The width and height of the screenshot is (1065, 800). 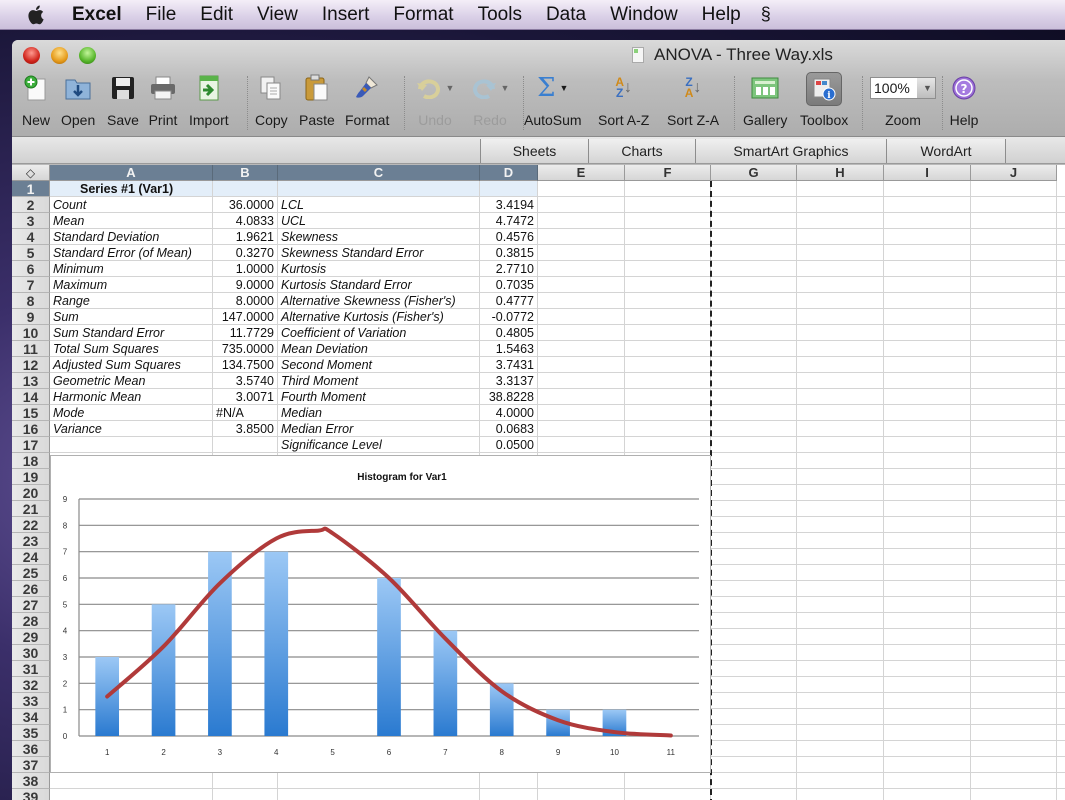 I want to click on cell-c13: Third Moment, so click(x=379, y=381).